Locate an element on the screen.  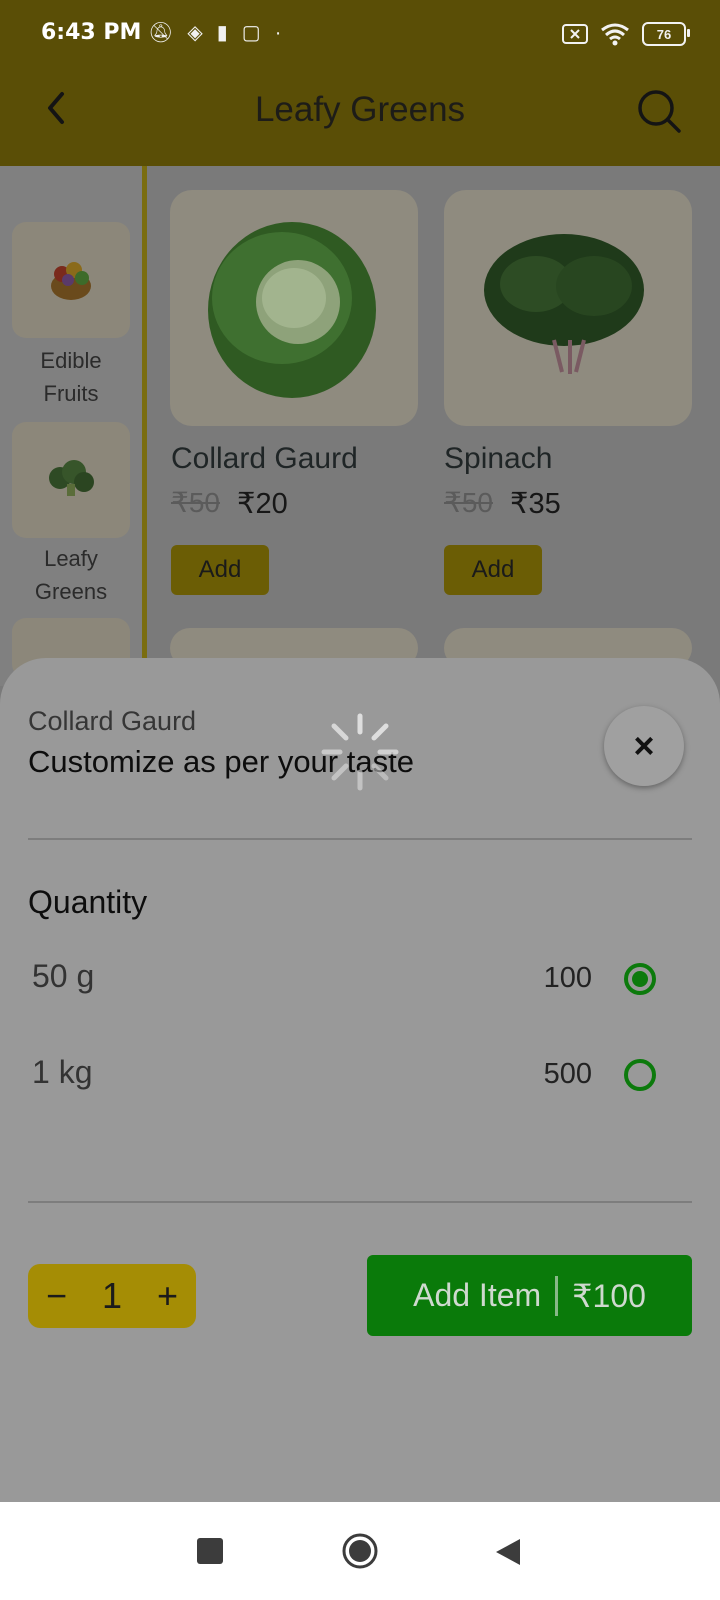
cabbage-icon is located at coordinates (292, 310).